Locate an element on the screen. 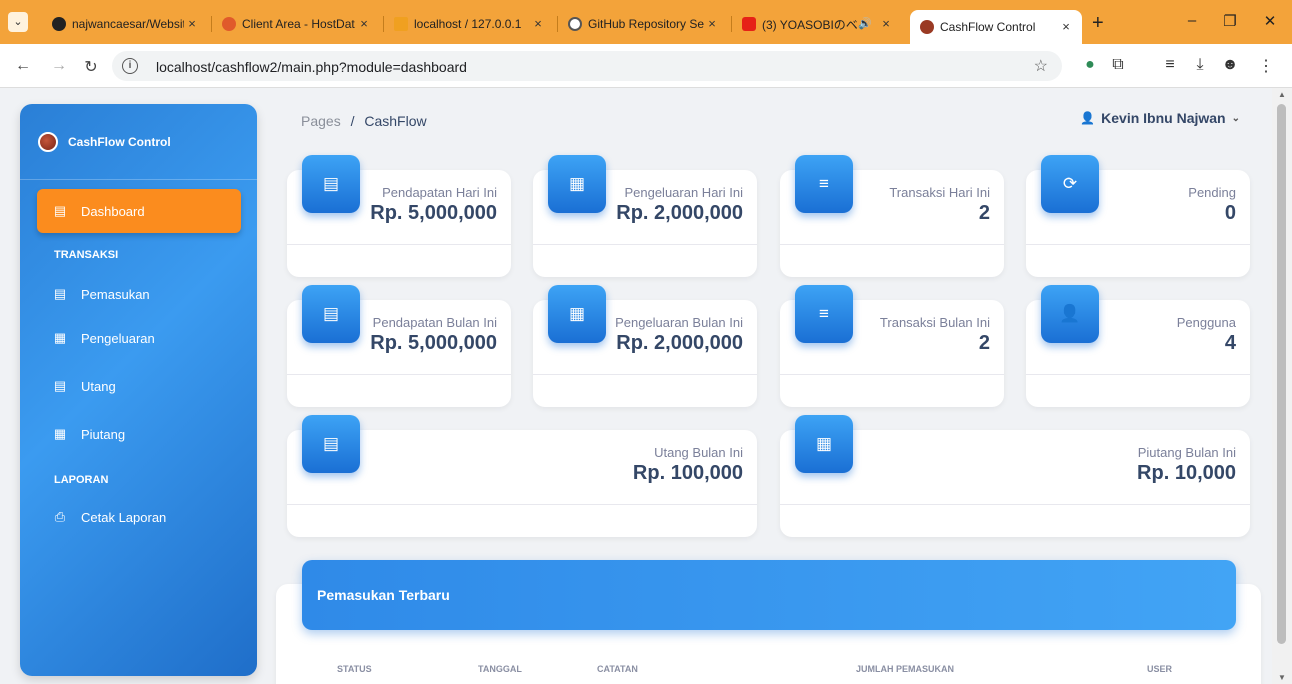 This screenshot has width=1292, height=684. chevron-down-icon: ⌄ is located at coordinates (1235, 118).